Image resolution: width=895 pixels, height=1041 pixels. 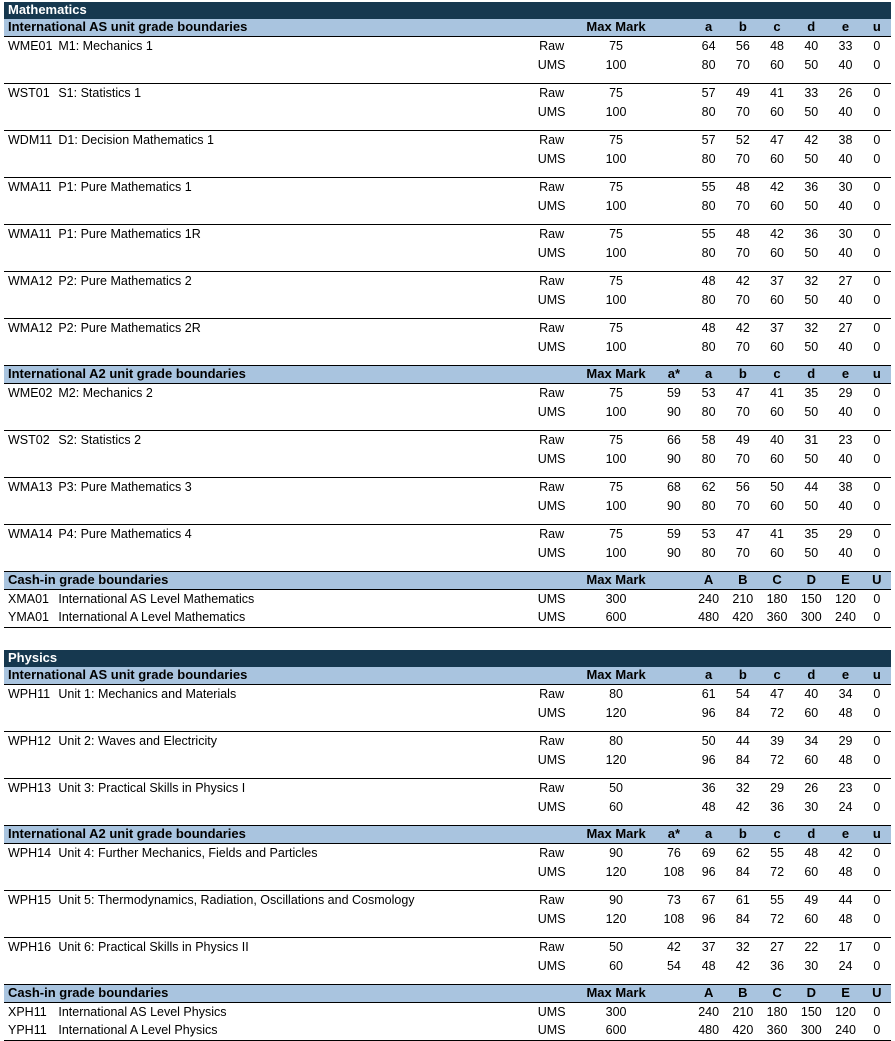 I want to click on max-mark-value: 75, so click(x=616, y=280).